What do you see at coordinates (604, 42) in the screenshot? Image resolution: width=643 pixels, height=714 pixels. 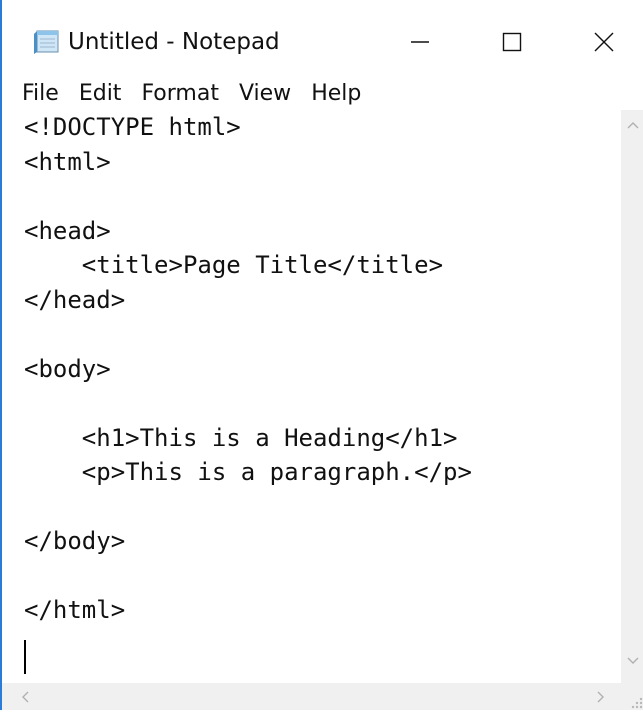 I see `close-icon` at bounding box center [604, 42].